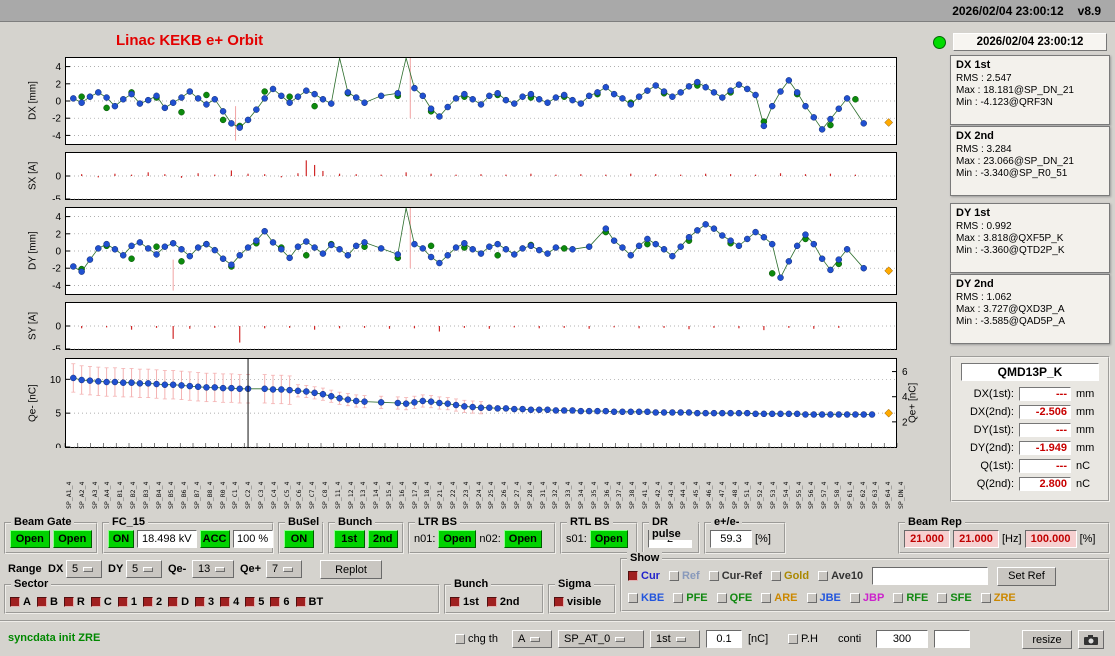  I want to click on checkbox-2: 2, so click(152, 602).